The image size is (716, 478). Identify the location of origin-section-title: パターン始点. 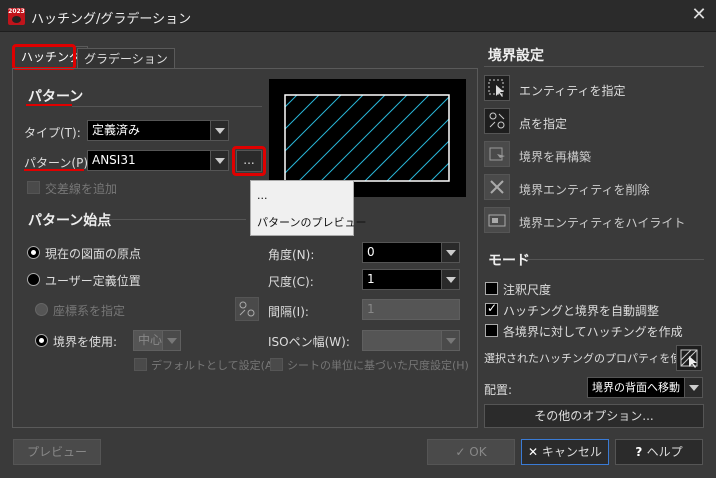
(70, 221).